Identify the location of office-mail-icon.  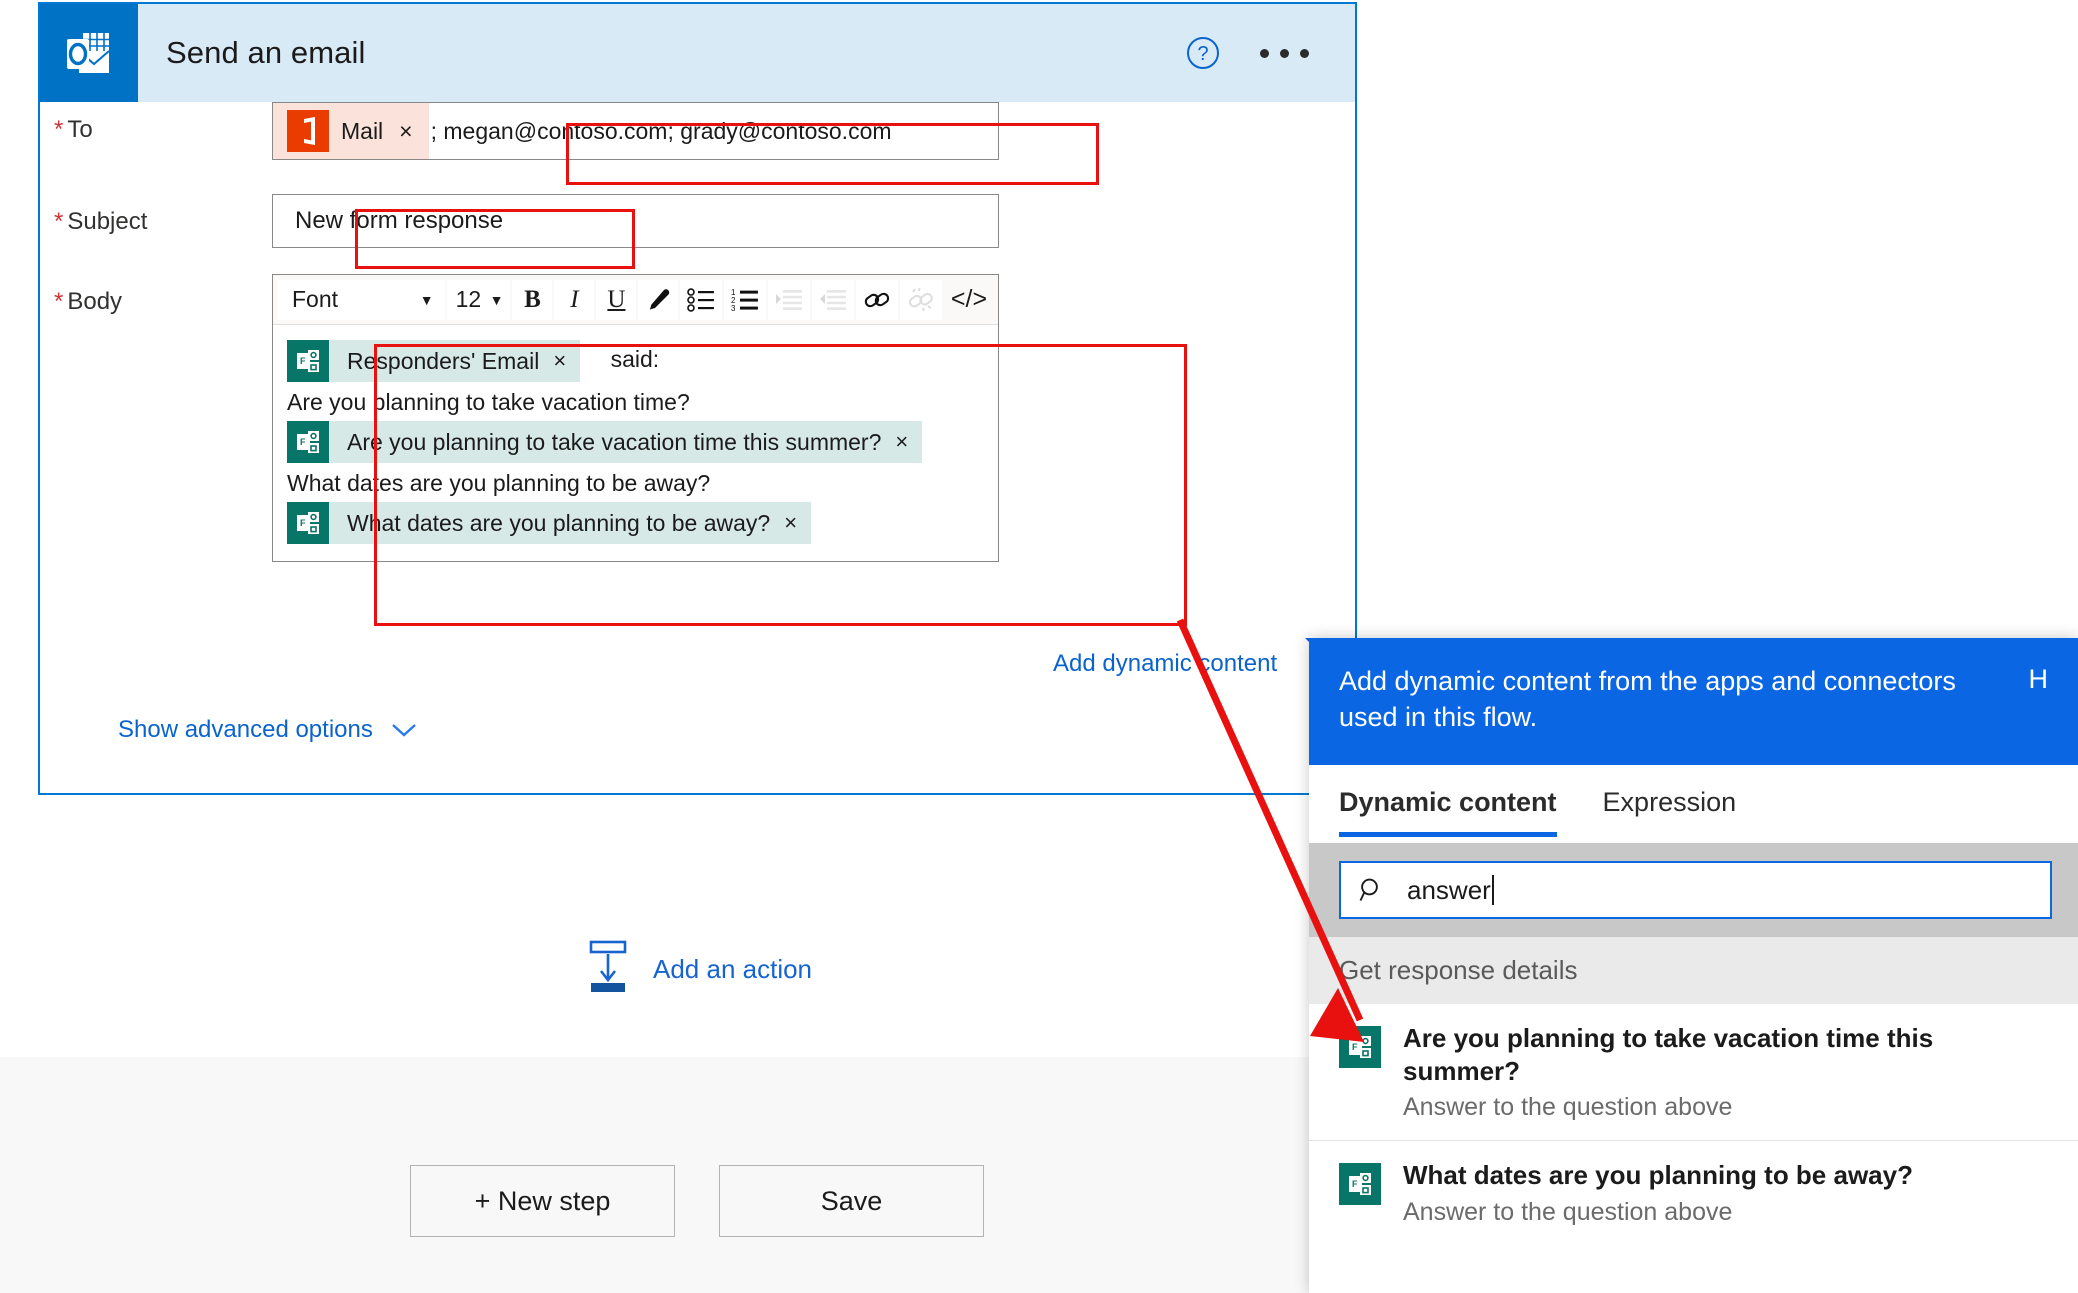
(308, 131).